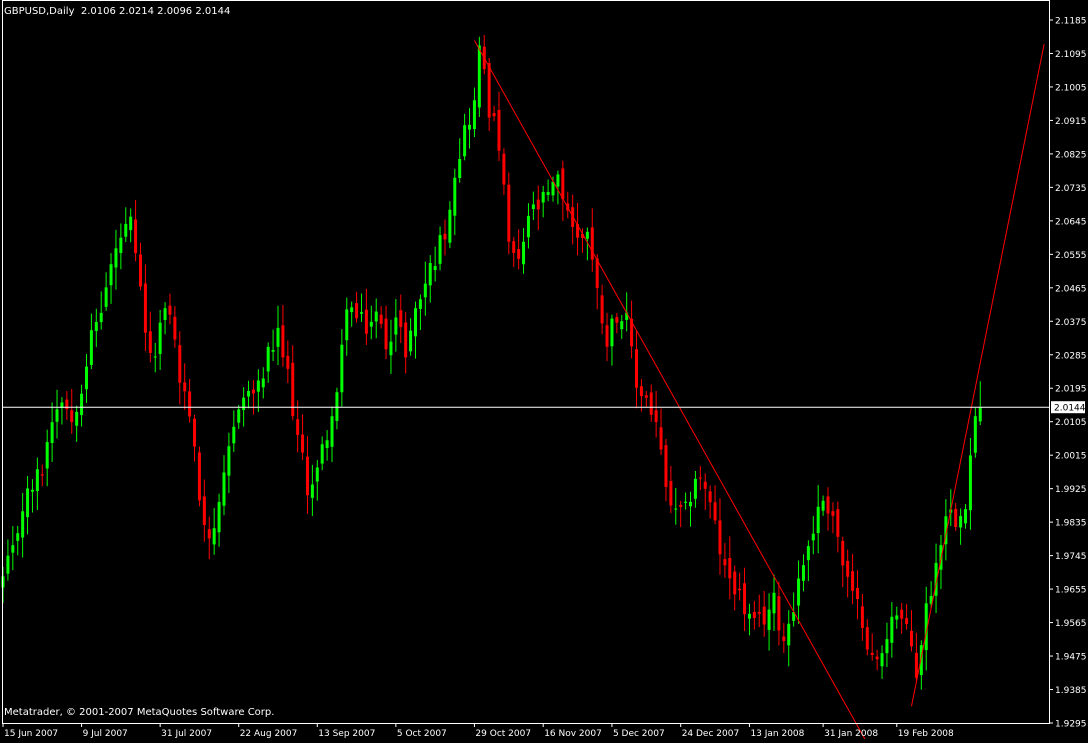 The height and width of the screenshot is (743, 1088). I want to click on x-tick-label: 13 Jan 2008, so click(777, 734).